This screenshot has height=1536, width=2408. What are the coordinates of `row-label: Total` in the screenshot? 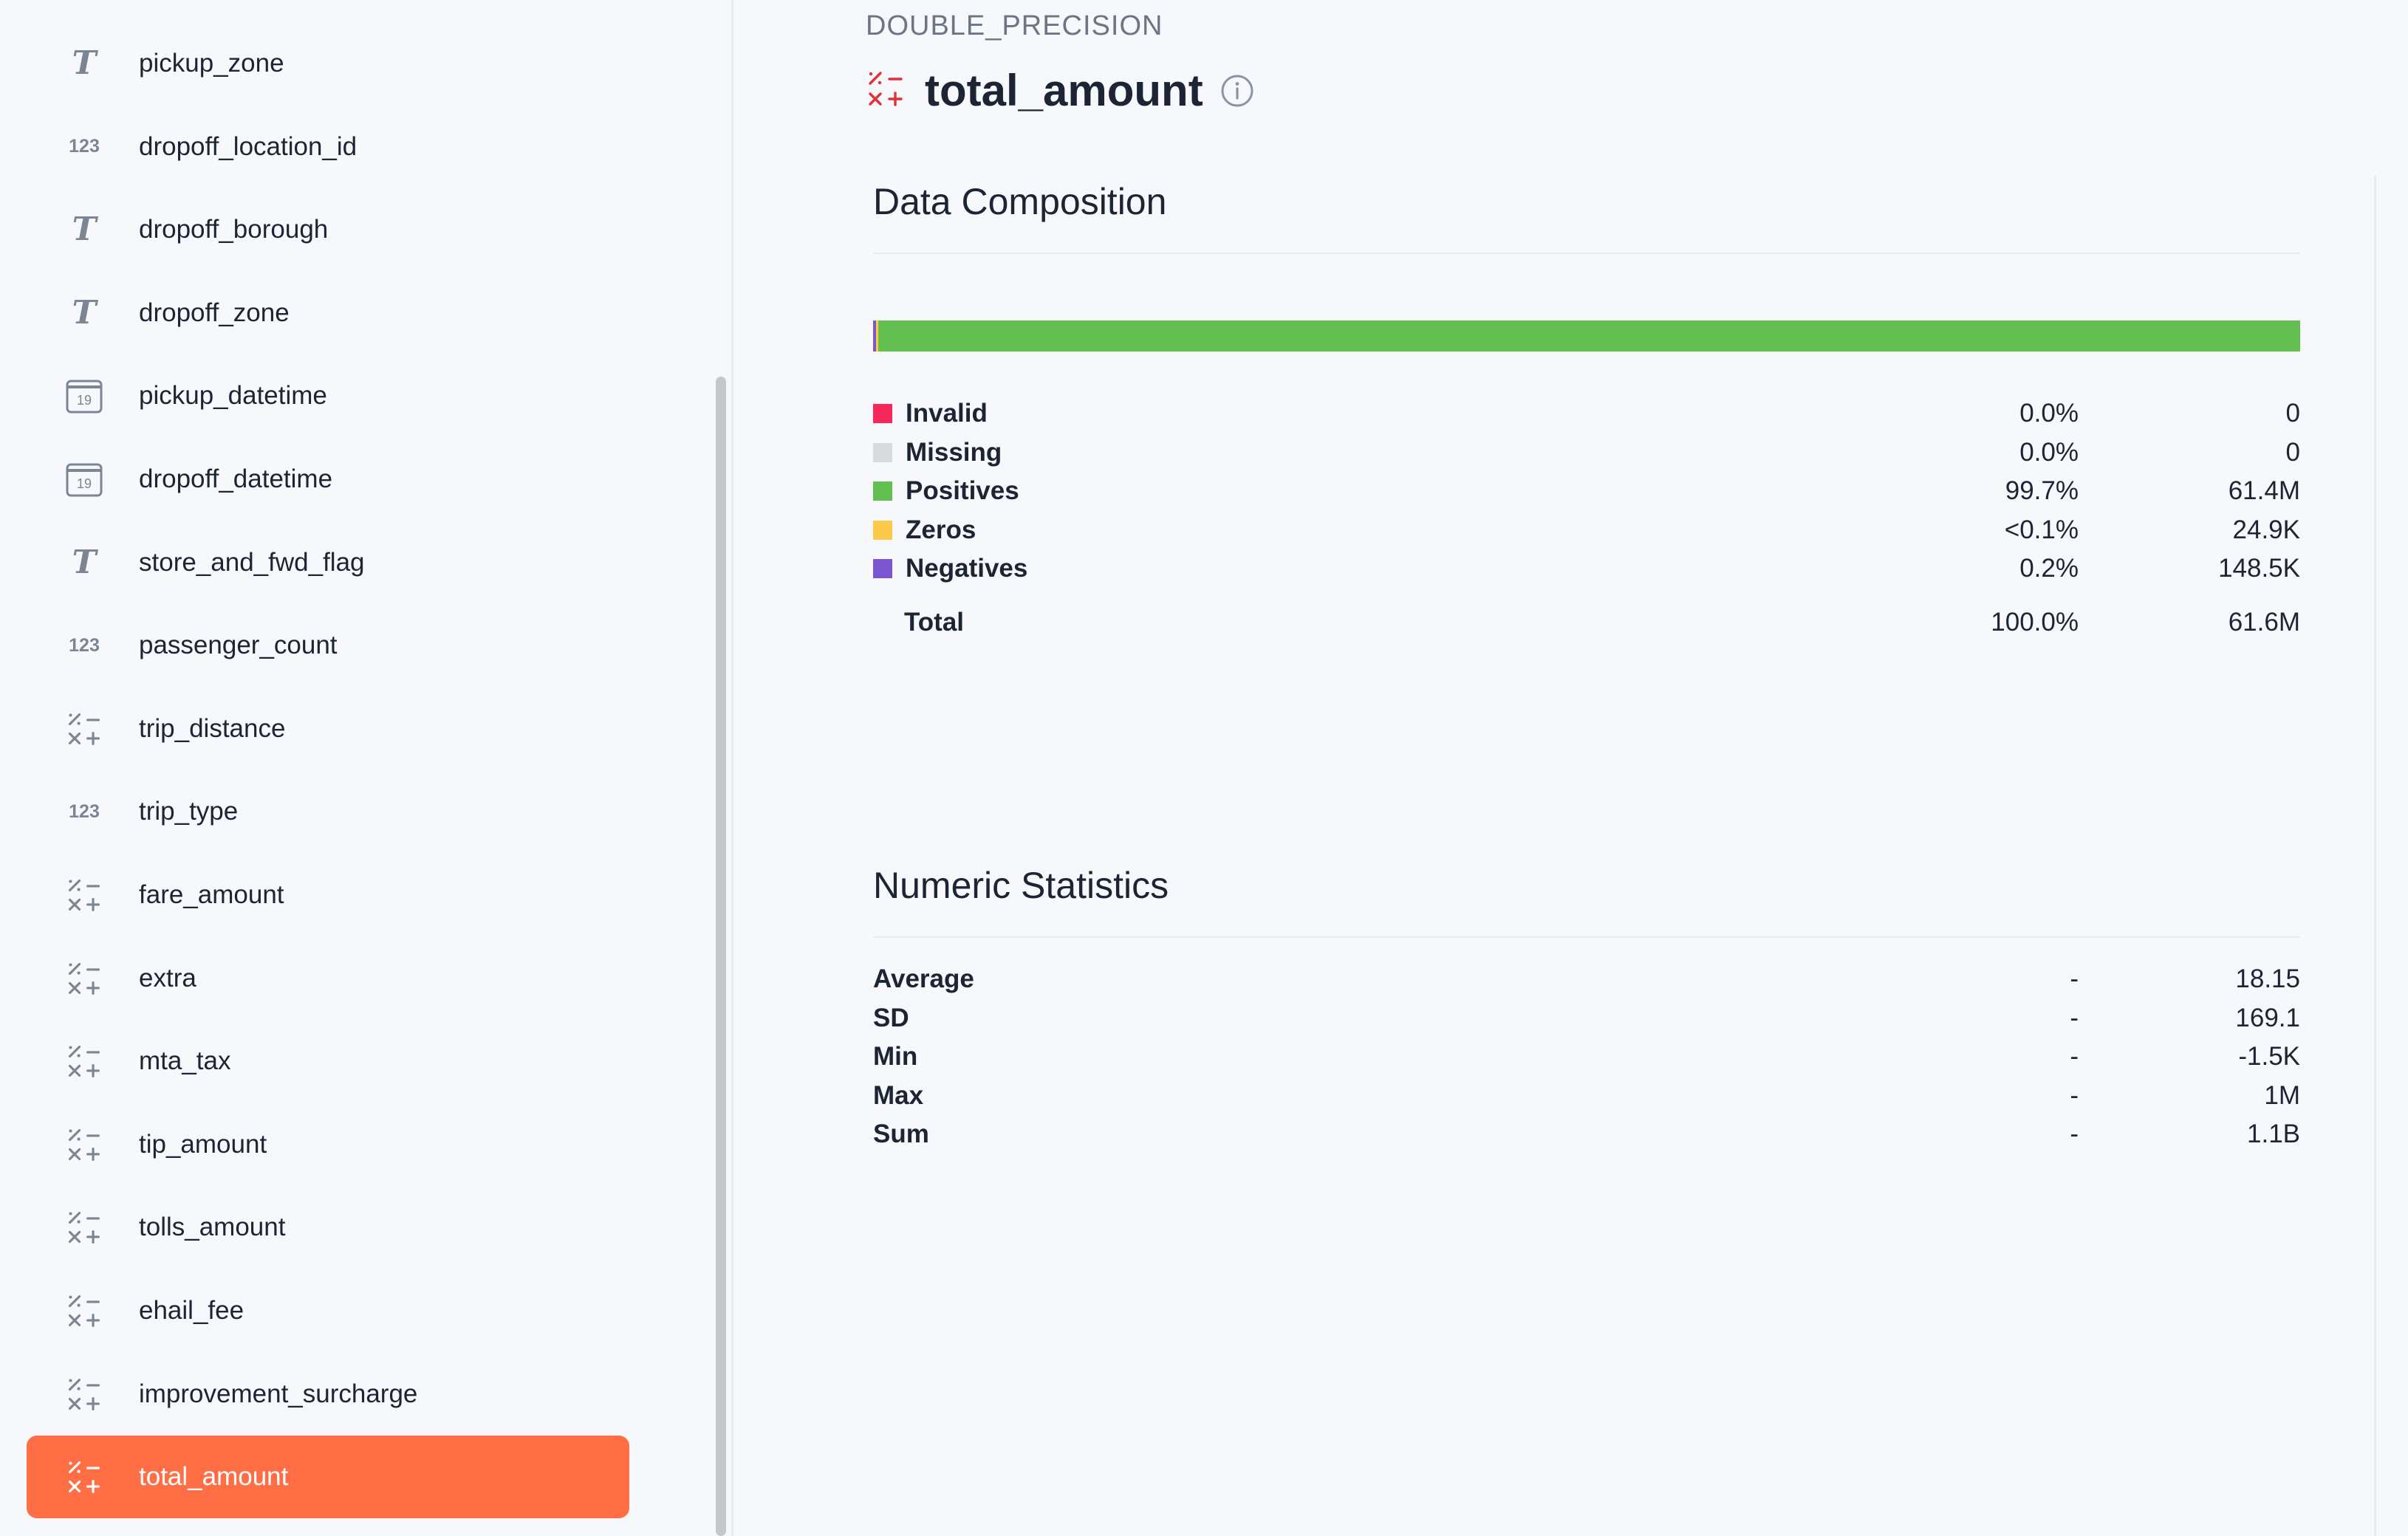 It's located at (934, 622).